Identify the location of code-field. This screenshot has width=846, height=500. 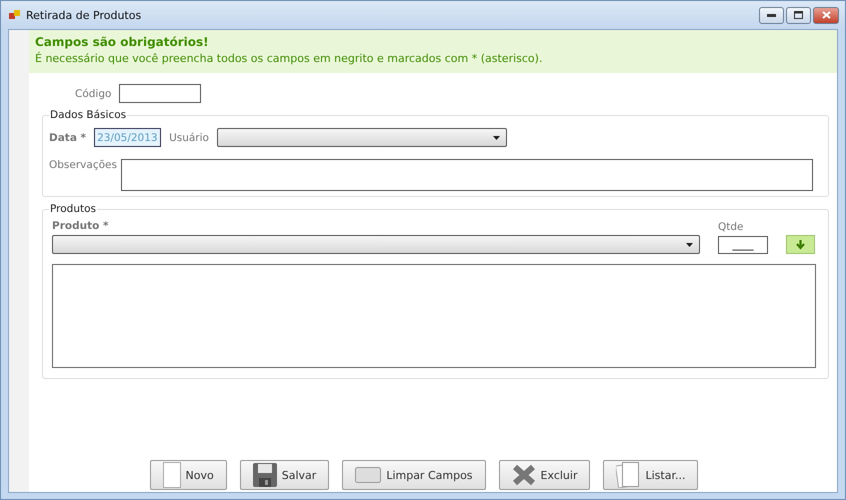
(160, 93).